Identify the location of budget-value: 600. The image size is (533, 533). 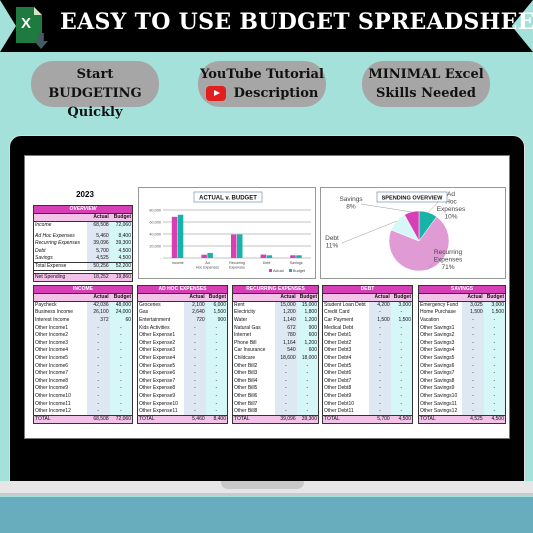
(307, 351).